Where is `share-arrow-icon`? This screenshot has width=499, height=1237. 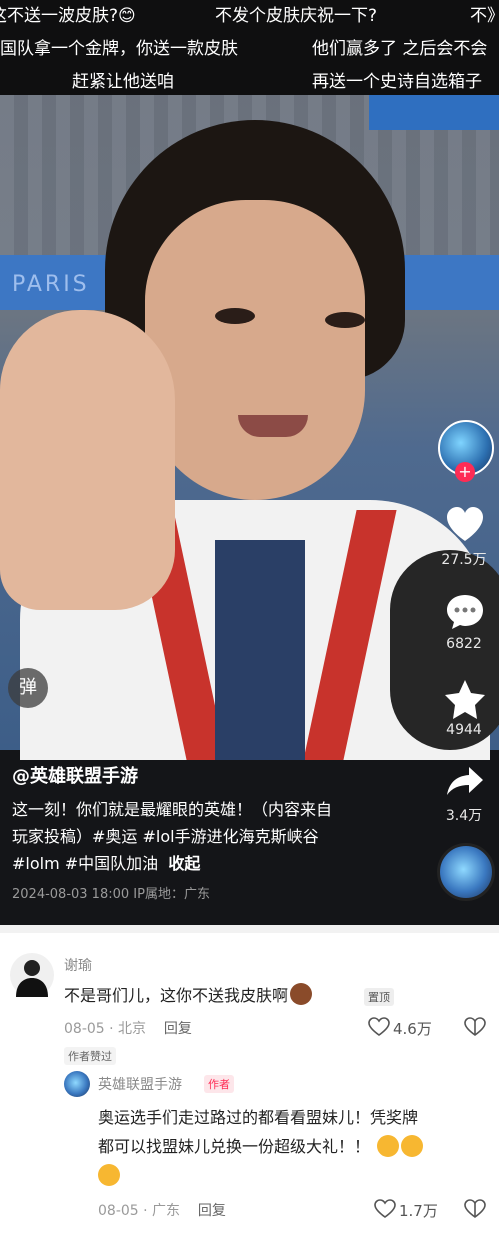
share-arrow-icon is located at coordinates (465, 781).